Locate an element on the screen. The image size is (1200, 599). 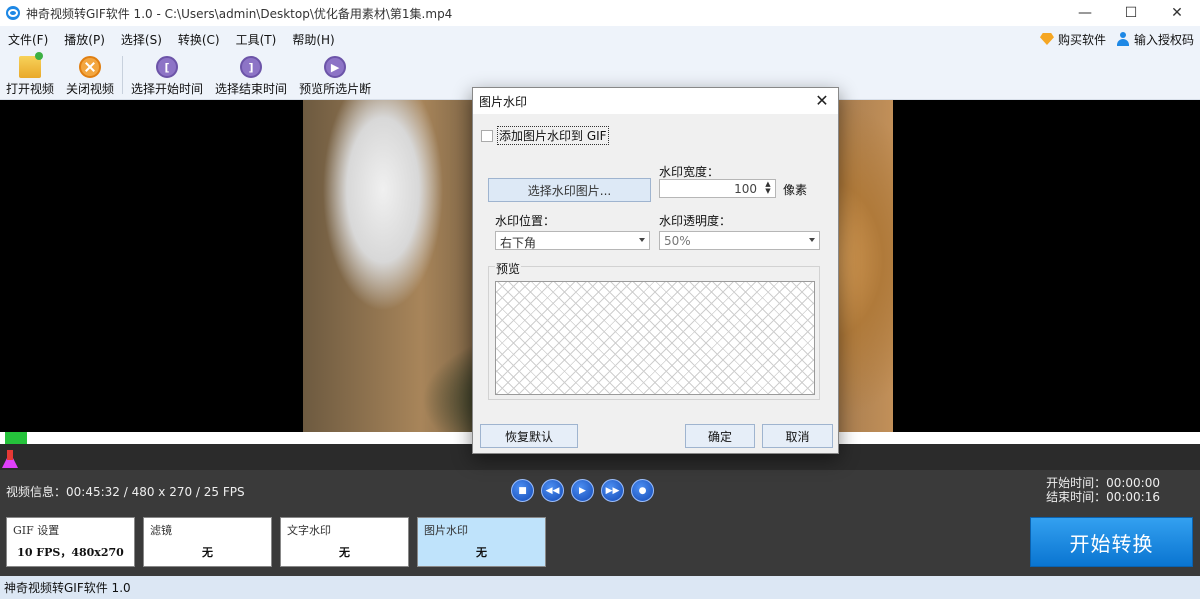
end-bracket-icon: ] is located at coordinates (251, 67).